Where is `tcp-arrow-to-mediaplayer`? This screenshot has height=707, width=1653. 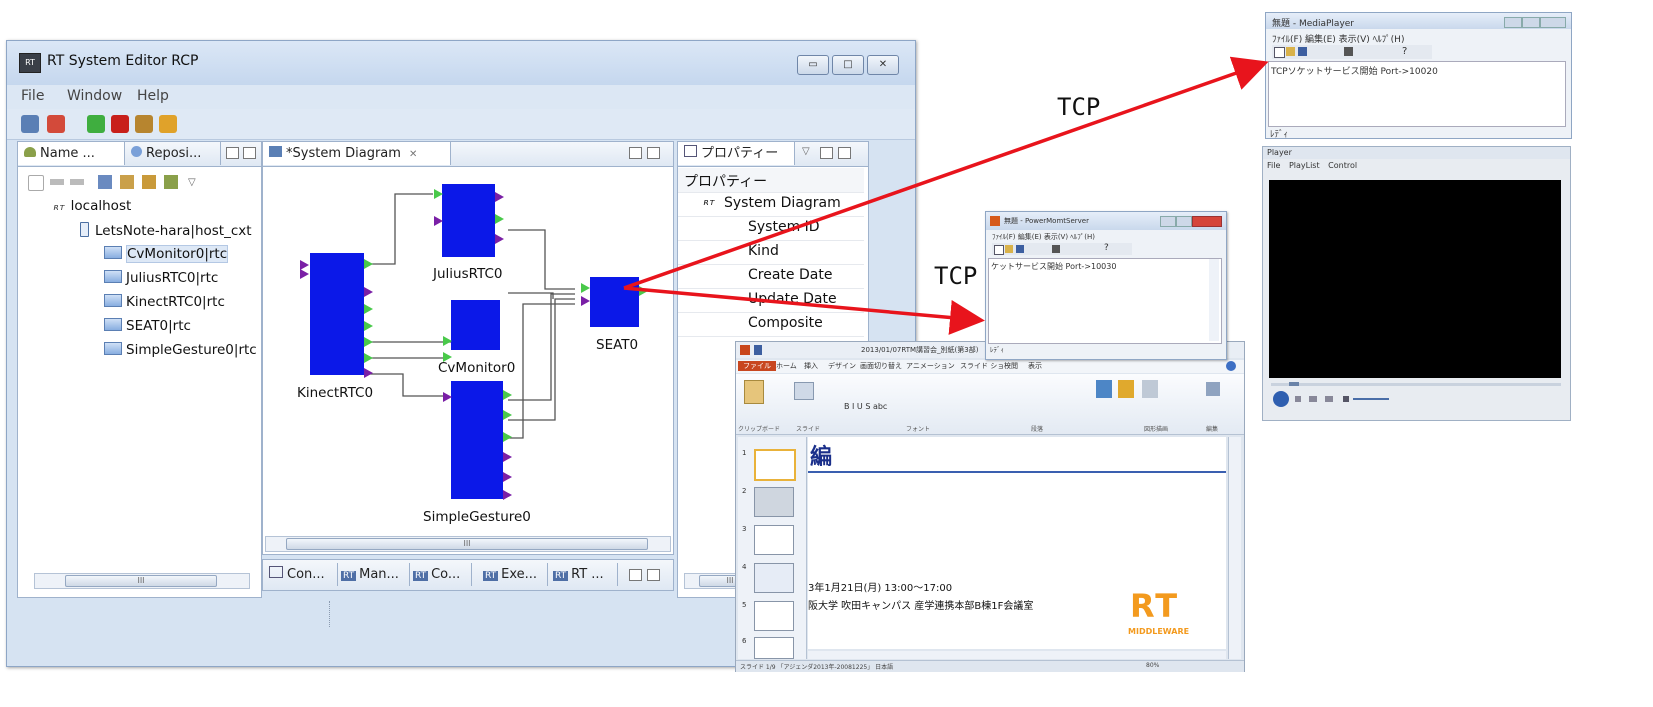
tcp-arrow-to-mediaplayer is located at coordinates (946, 173).